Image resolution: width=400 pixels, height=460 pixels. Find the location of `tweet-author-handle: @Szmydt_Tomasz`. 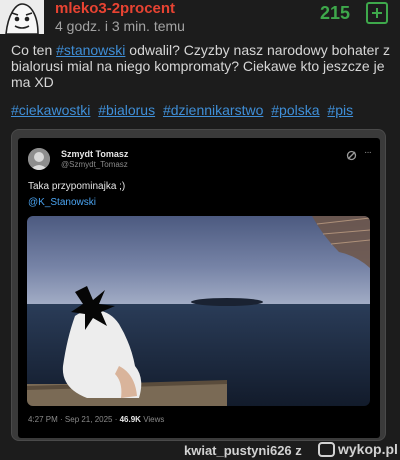

tweet-author-handle: @Szmydt_Tomasz is located at coordinates (94, 164).